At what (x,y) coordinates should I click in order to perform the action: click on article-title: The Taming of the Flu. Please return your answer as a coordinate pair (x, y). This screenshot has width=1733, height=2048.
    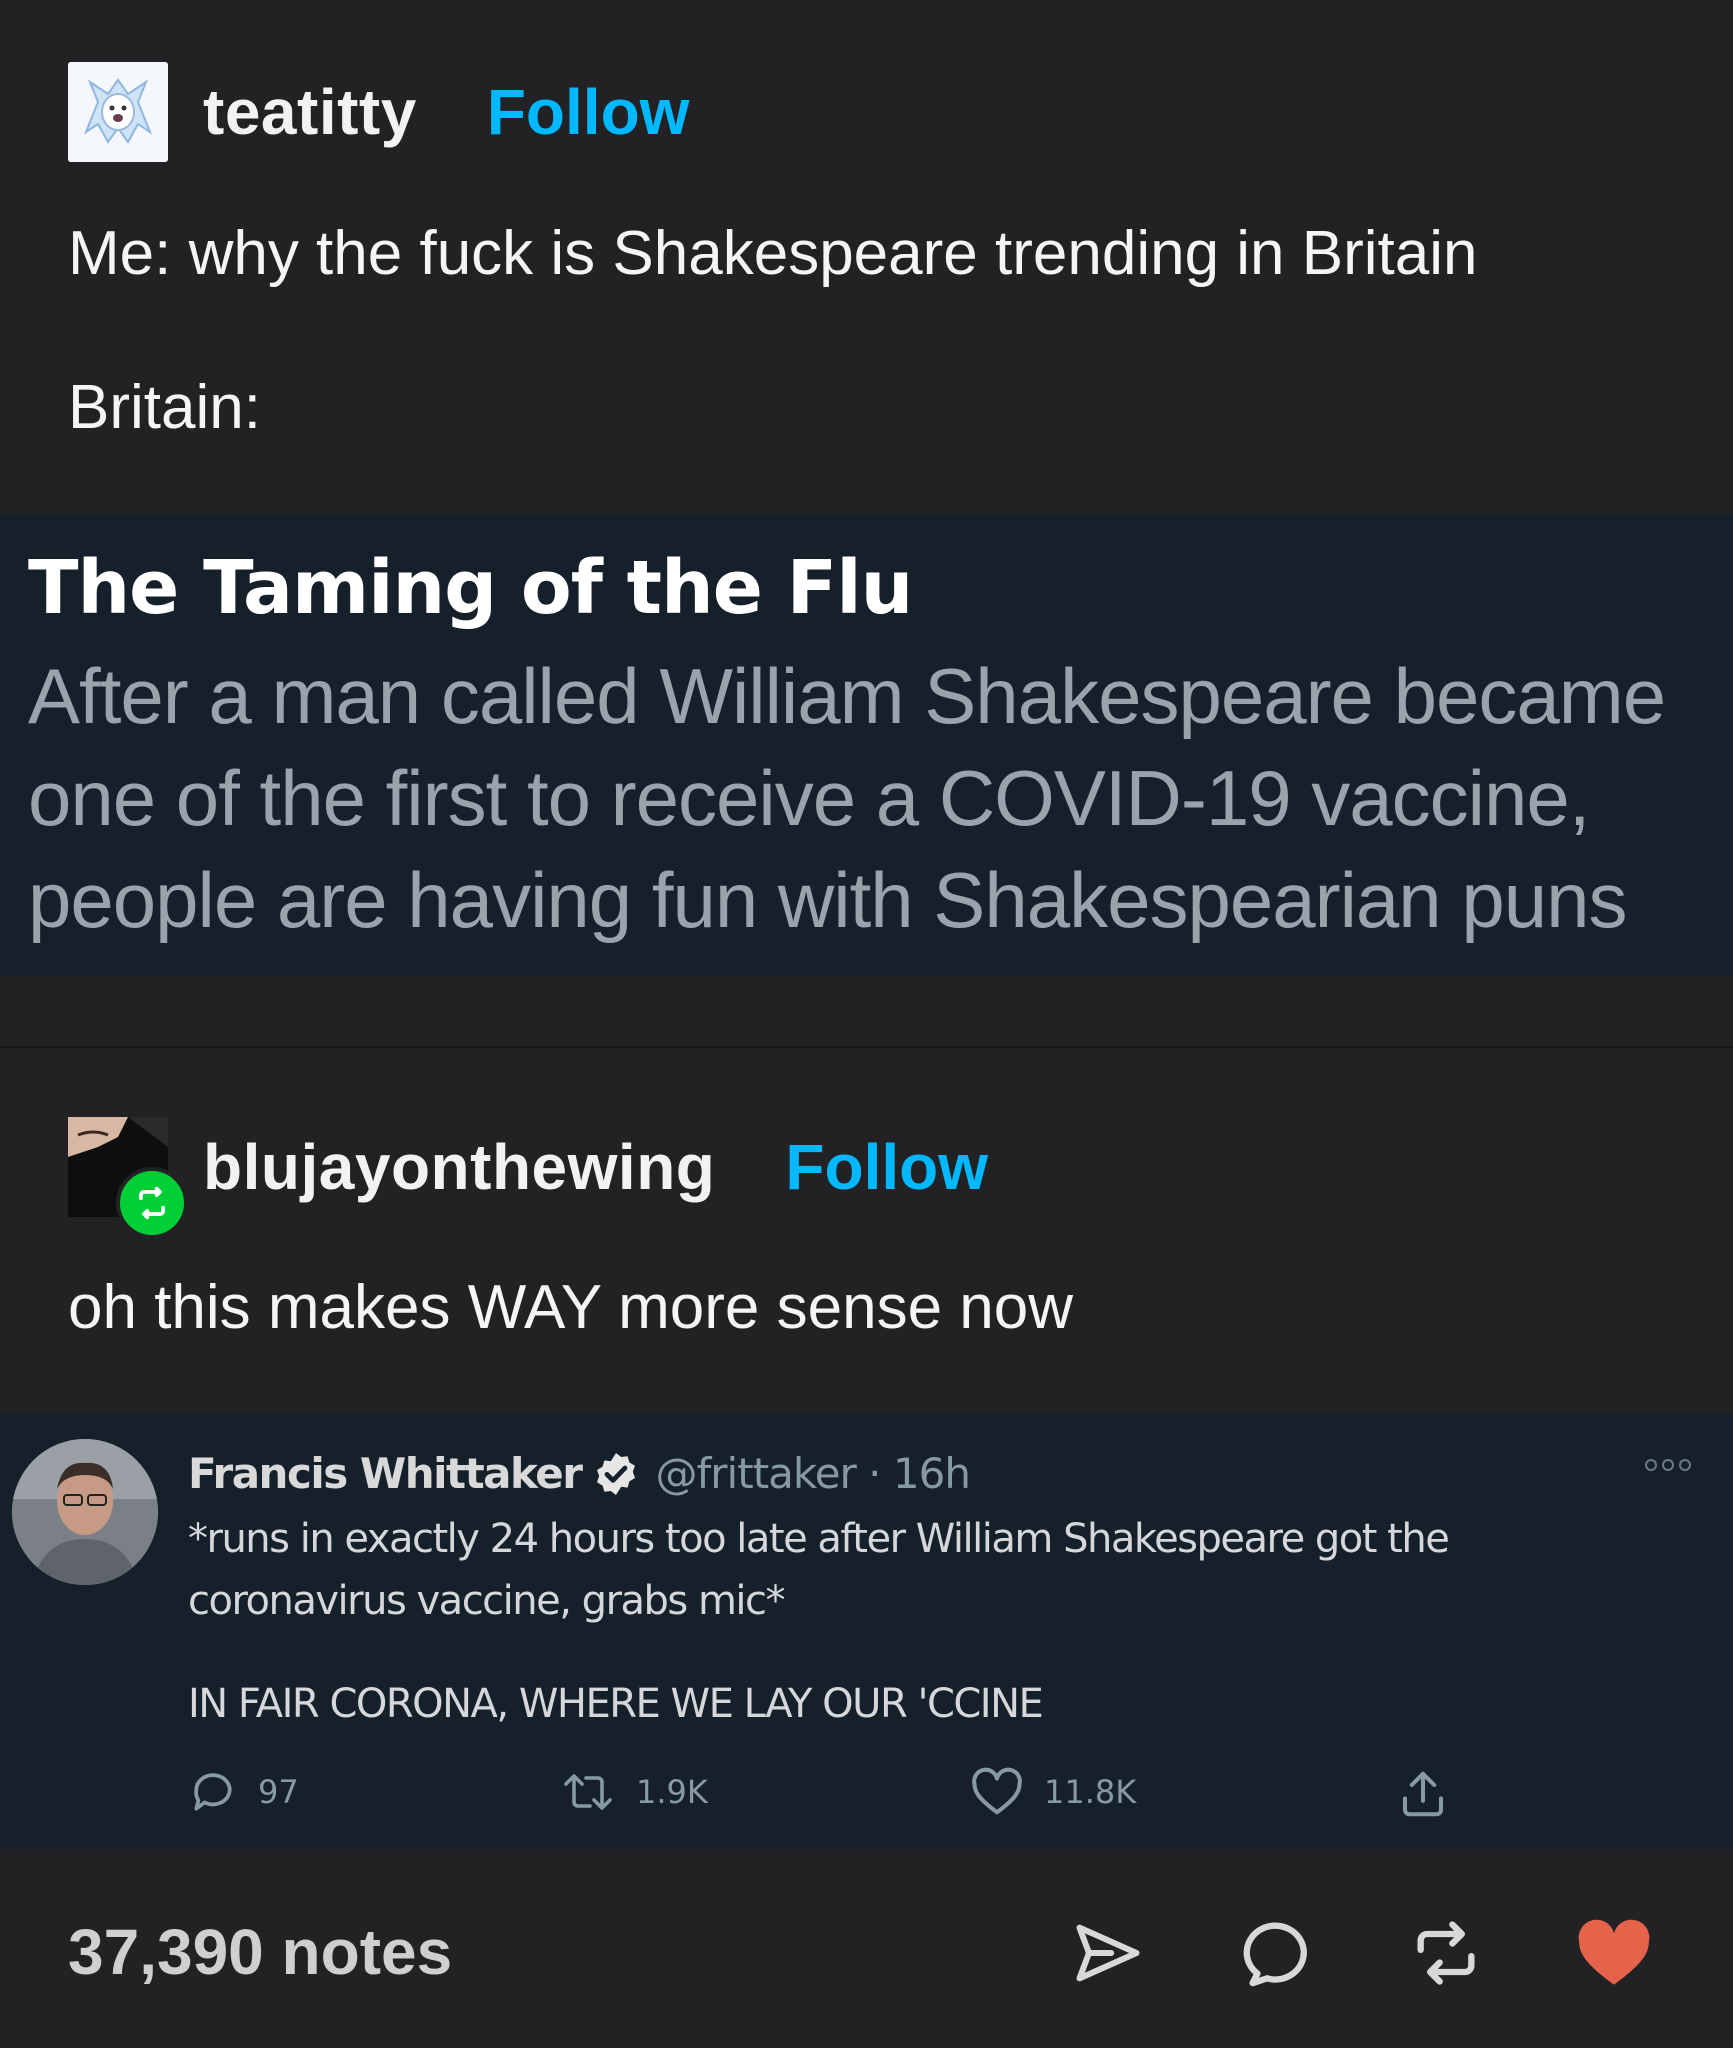
    Looking at the image, I should click on (470, 588).